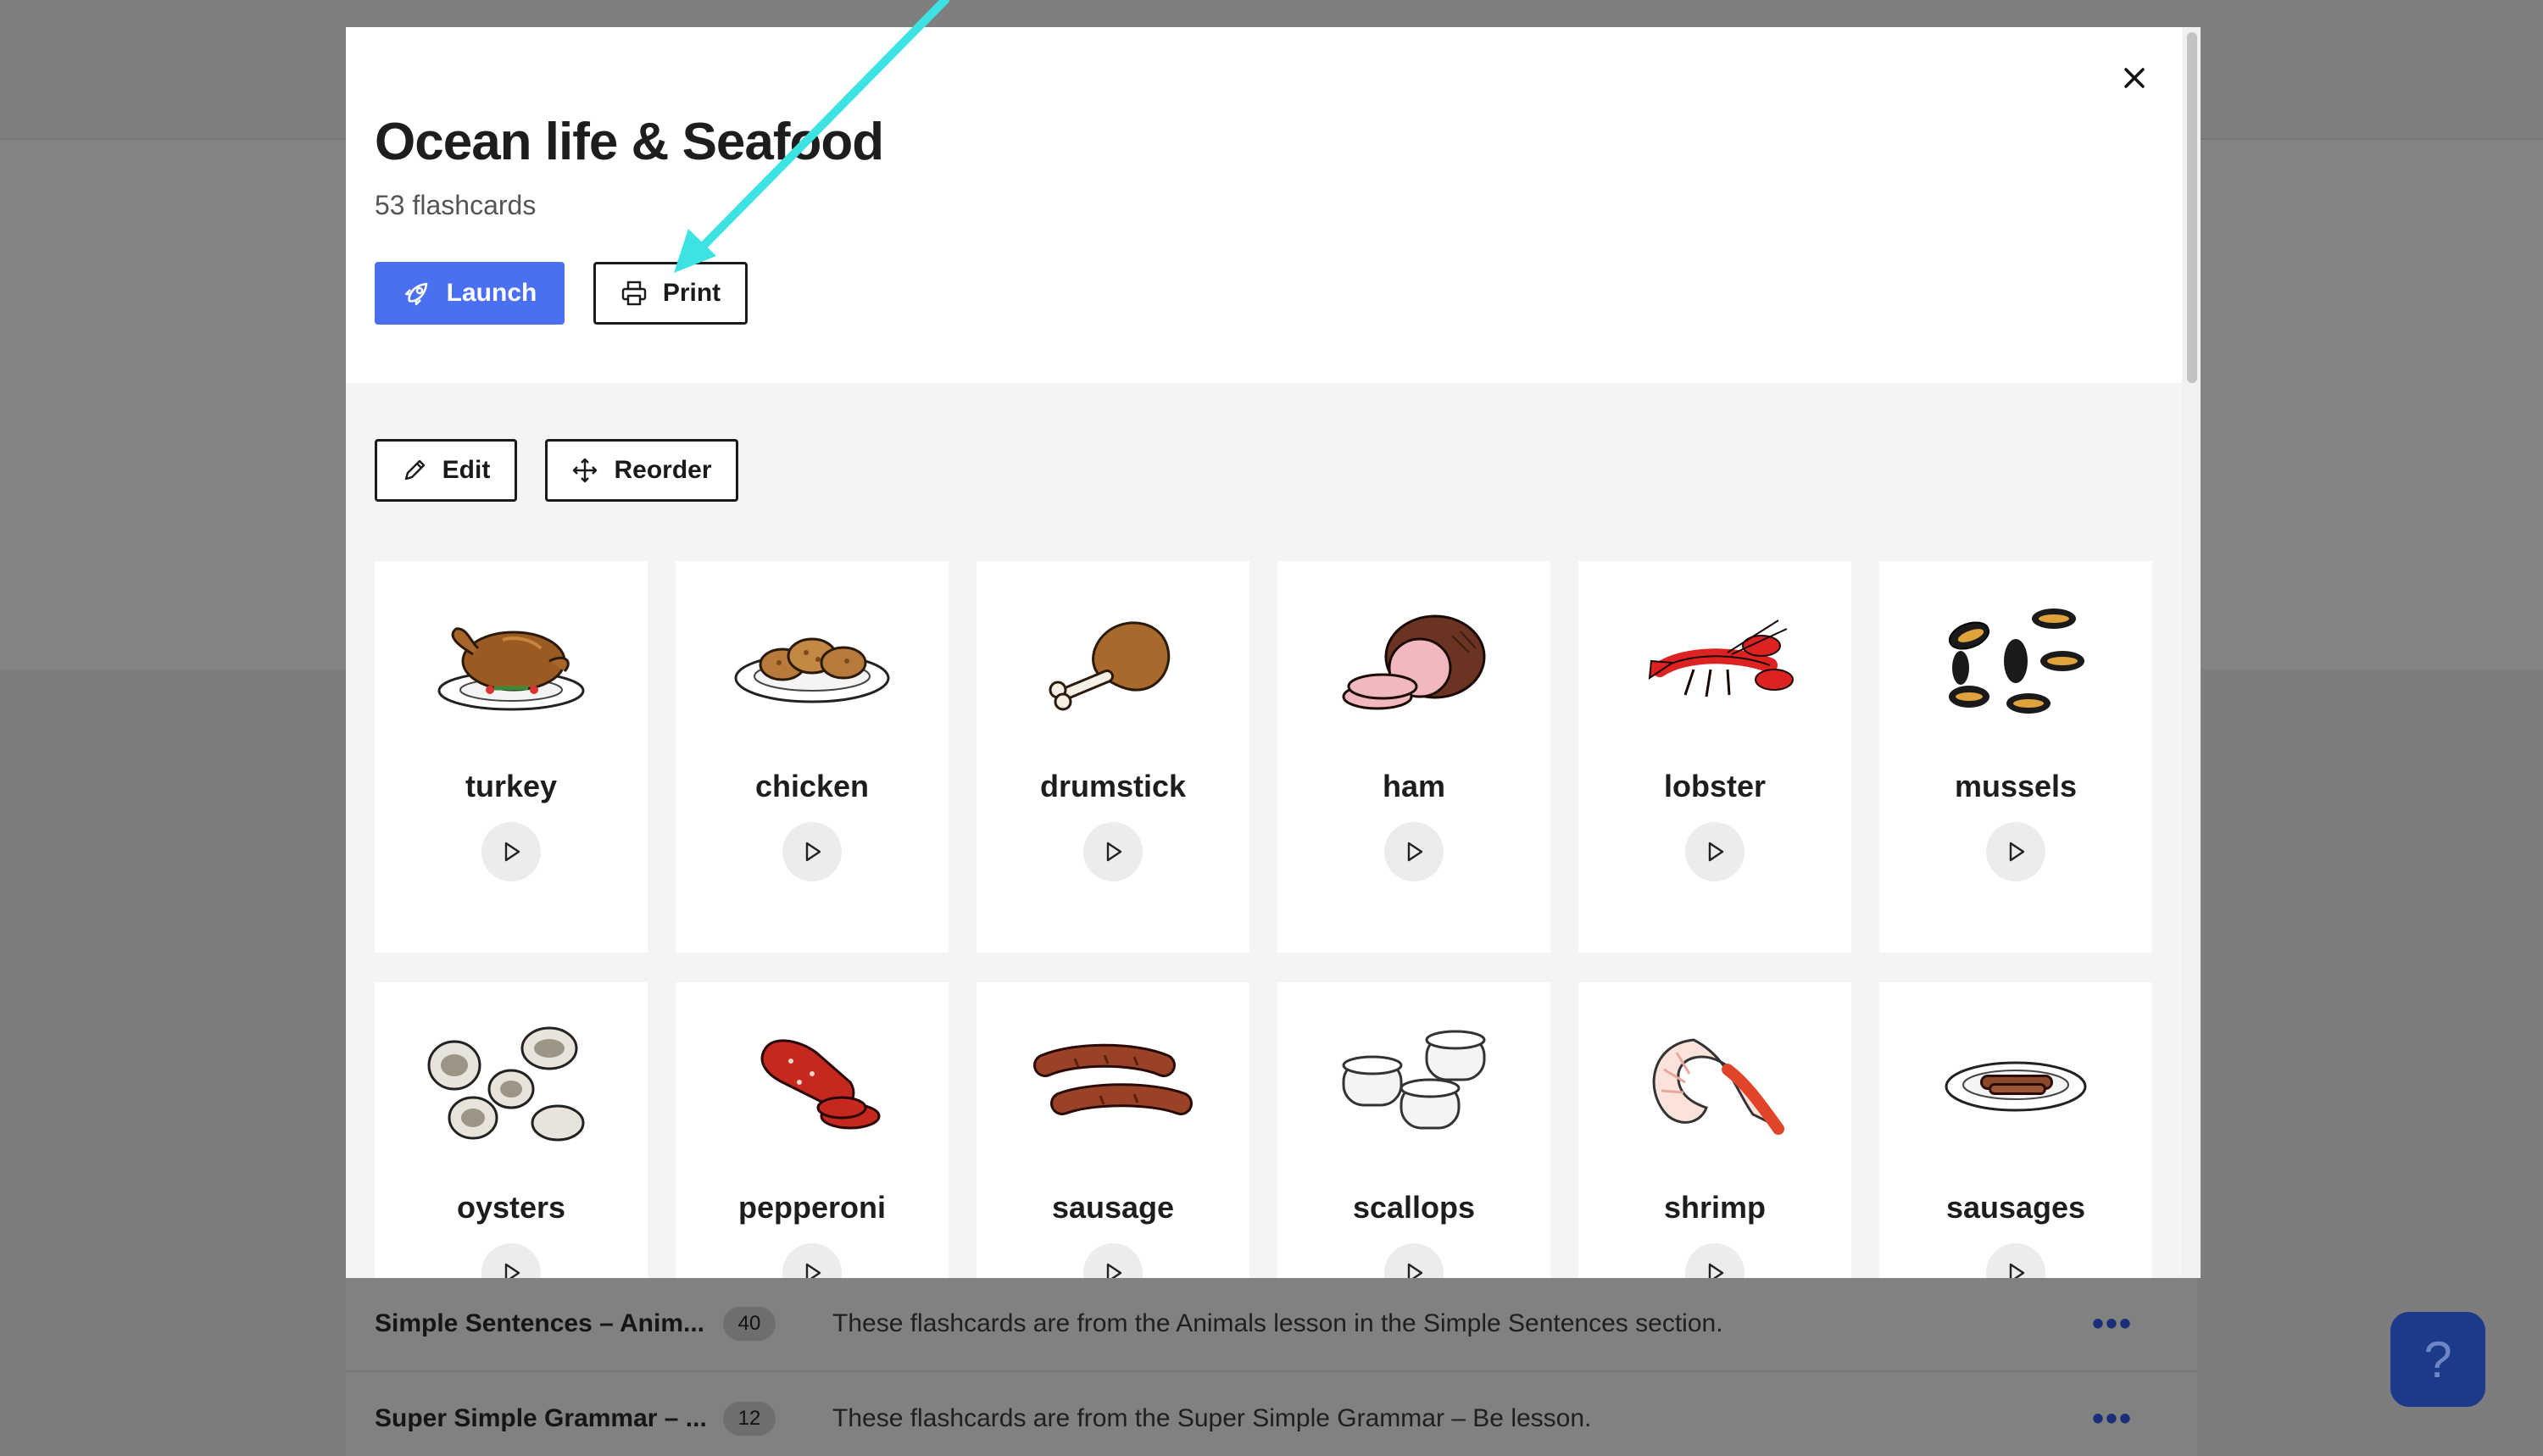 The width and height of the screenshot is (2543, 1456). I want to click on pepperoni-icon, so click(821, 1085).